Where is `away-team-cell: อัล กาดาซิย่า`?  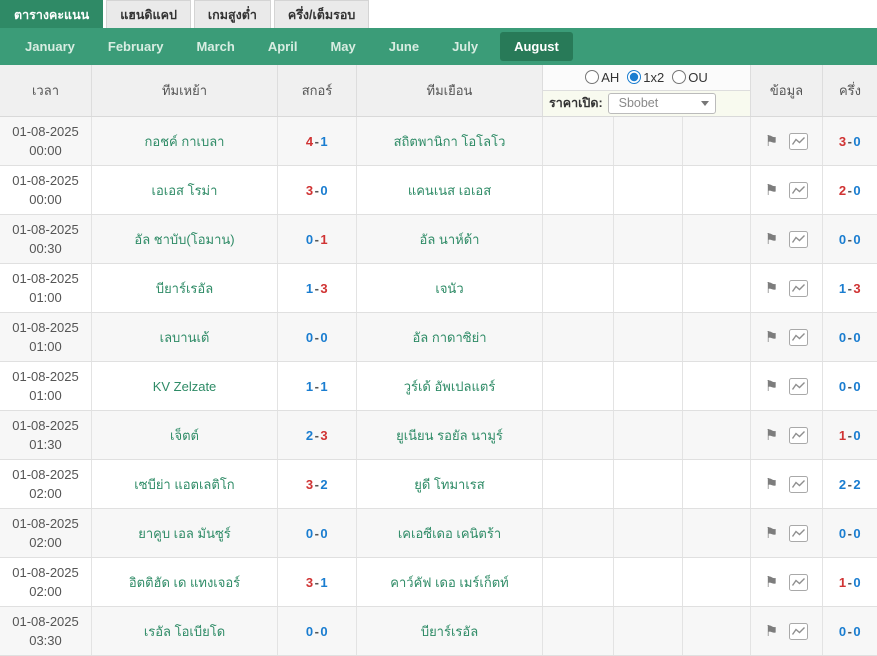 away-team-cell: อัล กาดาซิย่า is located at coordinates (450, 337).